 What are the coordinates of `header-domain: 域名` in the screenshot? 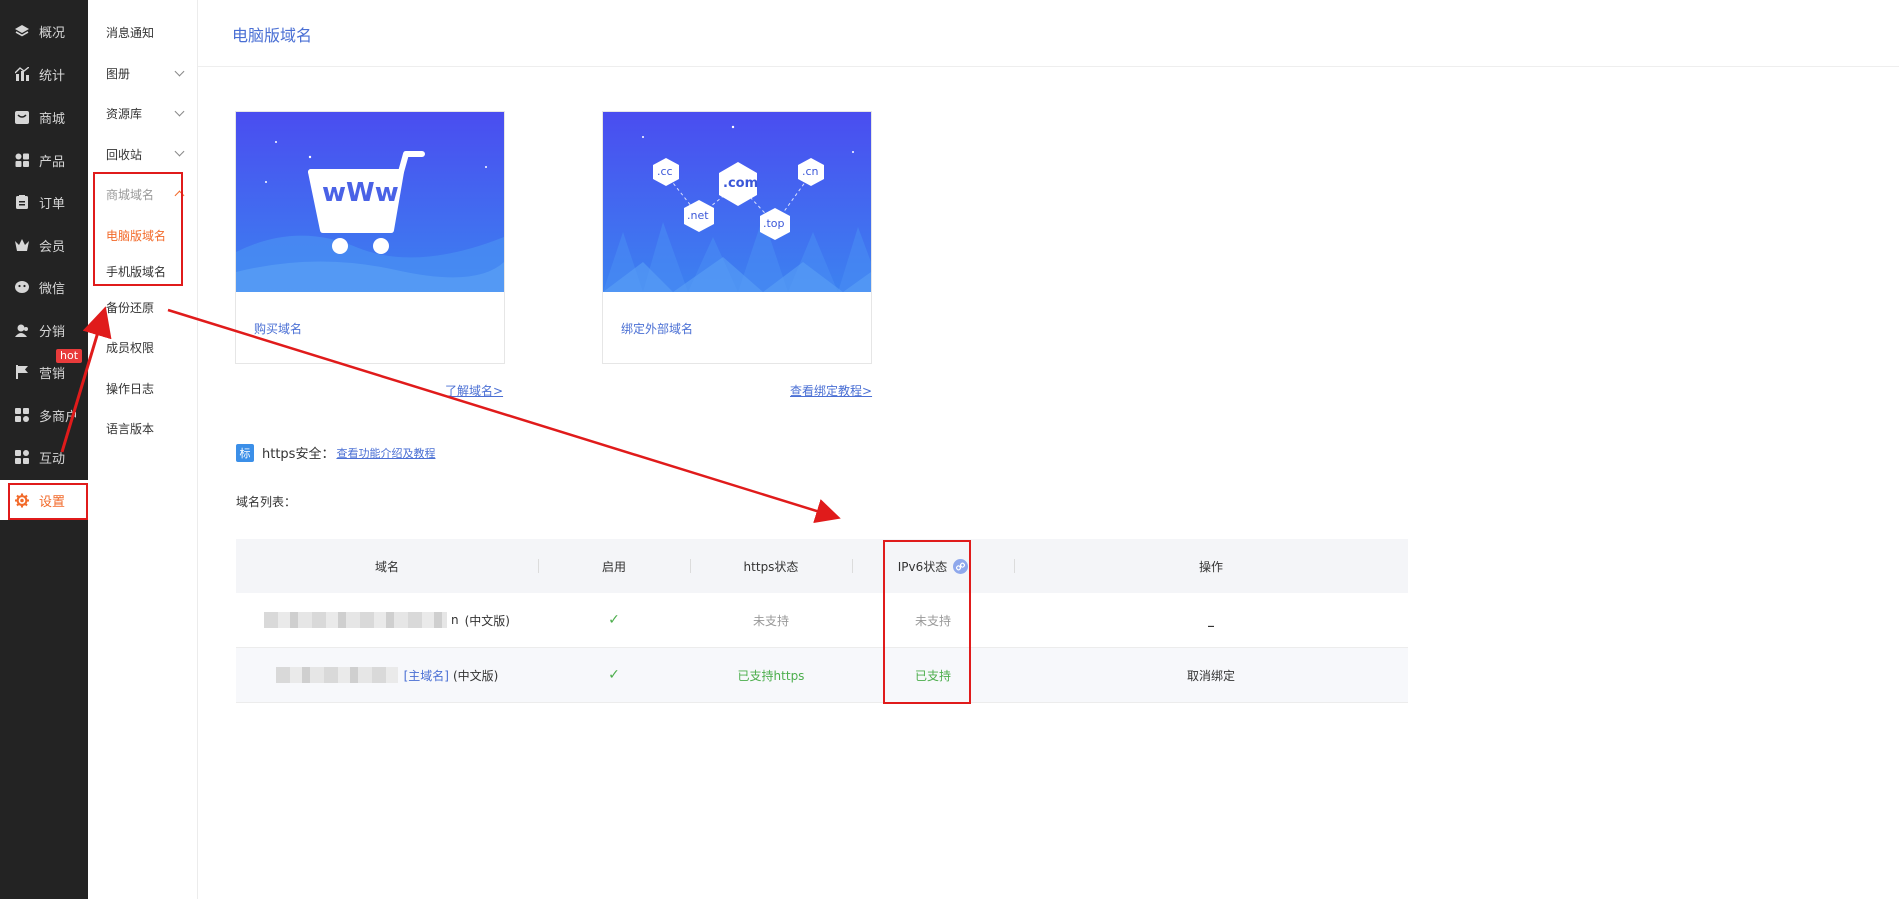 It's located at (386, 566).